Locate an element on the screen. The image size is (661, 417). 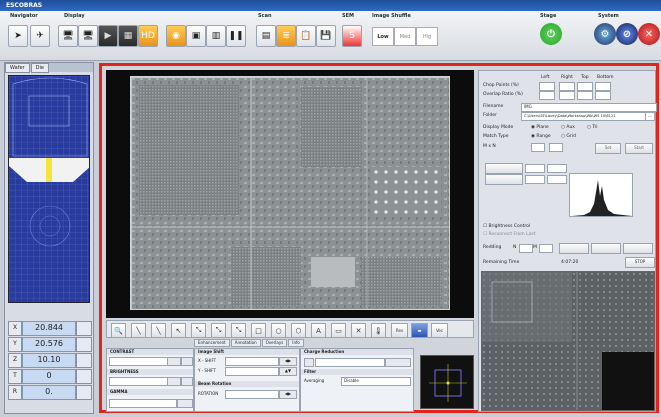
coord-x-value: 20.844 is located at coordinates (49, 328).